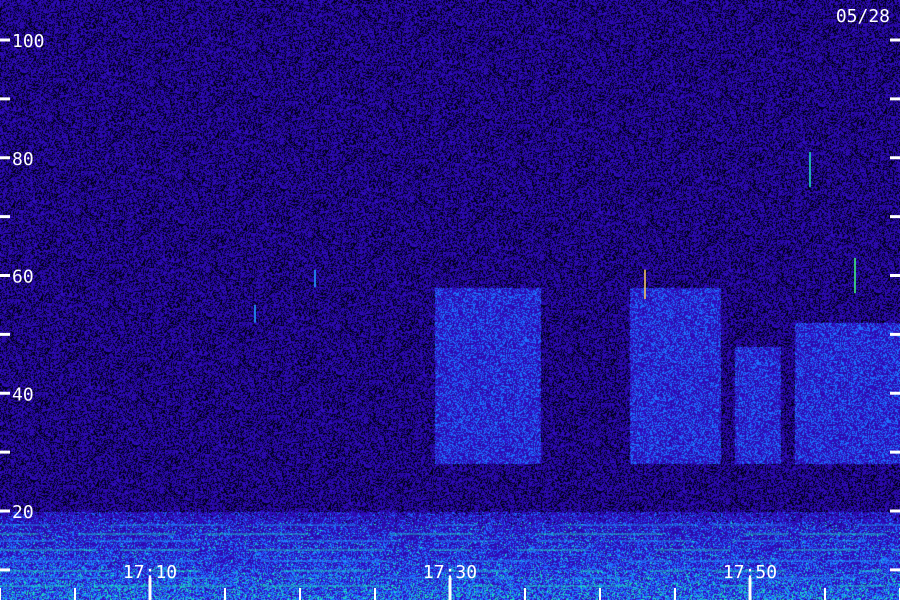 The image size is (900, 600). Describe the element at coordinates (150, 572) in the screenshot. I see `x-tick-label: 17:10` at that location.